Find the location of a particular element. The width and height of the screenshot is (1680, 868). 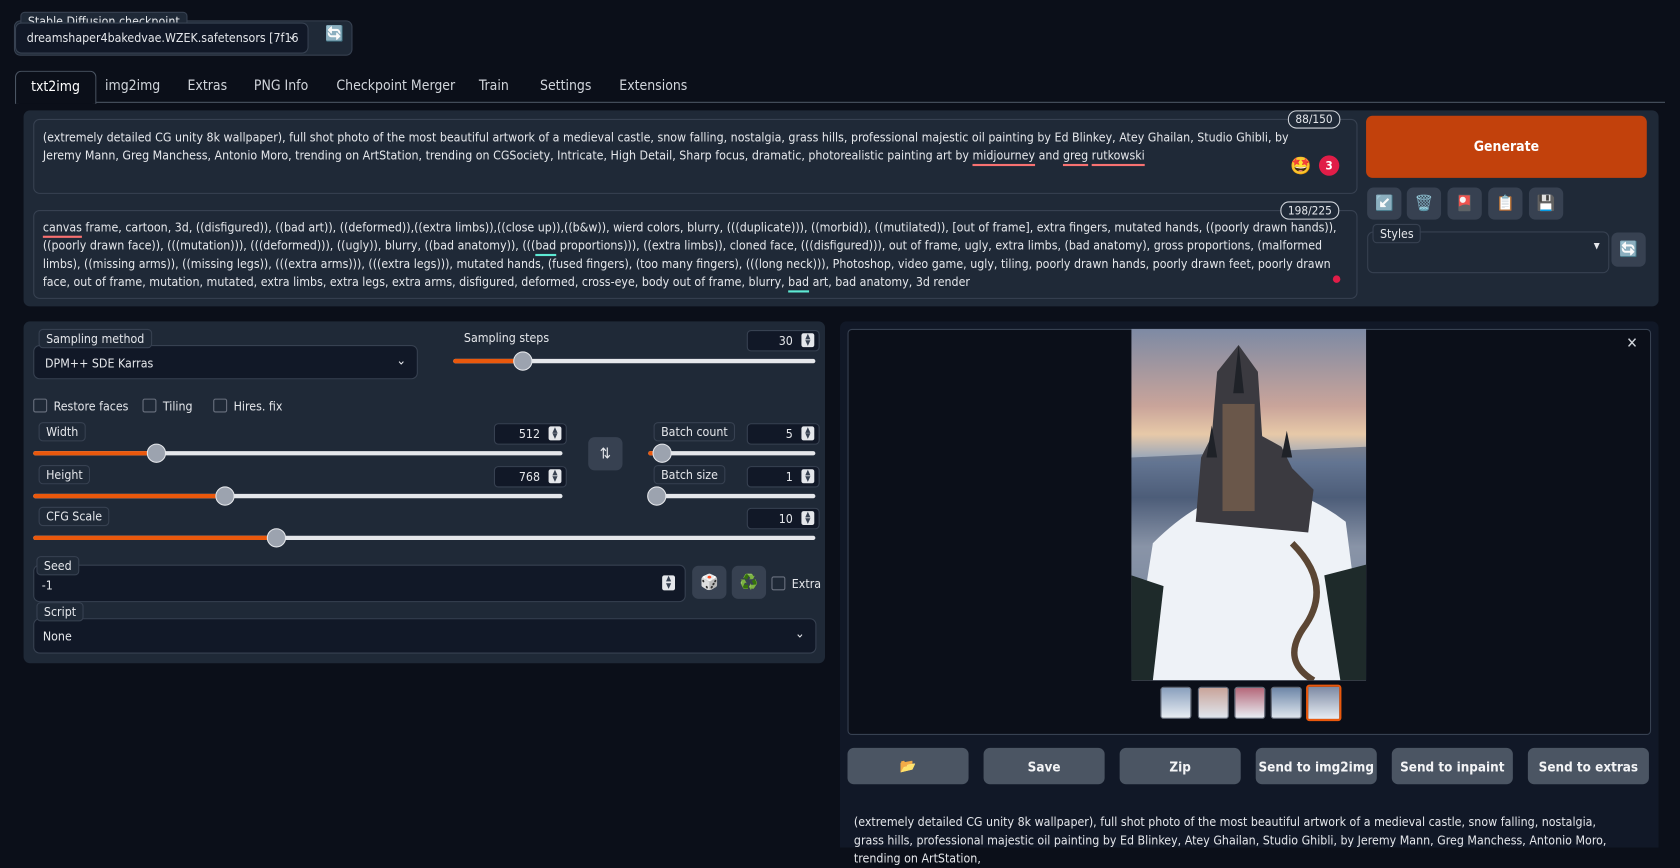

swap-dimensions-button: ⇅ is located at coordinates (605, 454).